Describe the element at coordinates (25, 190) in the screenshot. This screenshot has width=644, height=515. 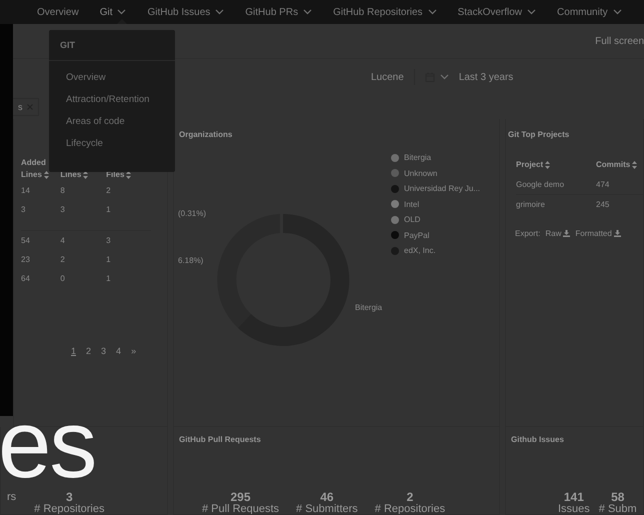
I see `table-cell: 14` at that location.